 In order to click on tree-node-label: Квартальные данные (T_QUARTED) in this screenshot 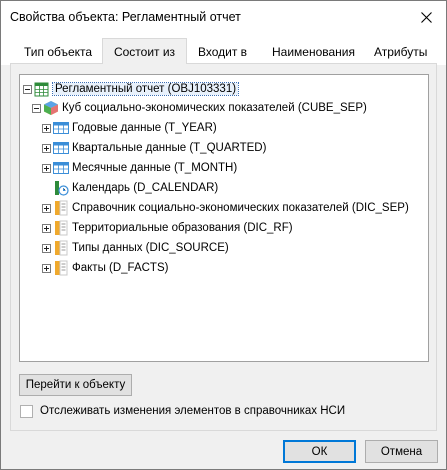, I will do `click(169, 148)`.